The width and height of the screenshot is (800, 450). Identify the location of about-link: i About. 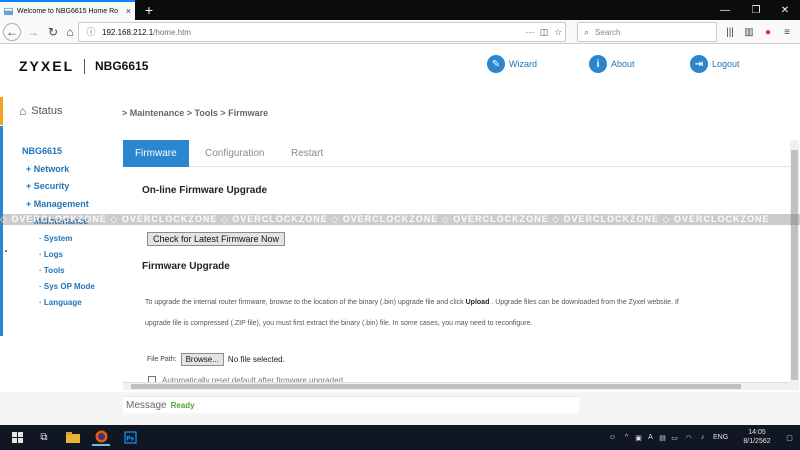
(612, 64).